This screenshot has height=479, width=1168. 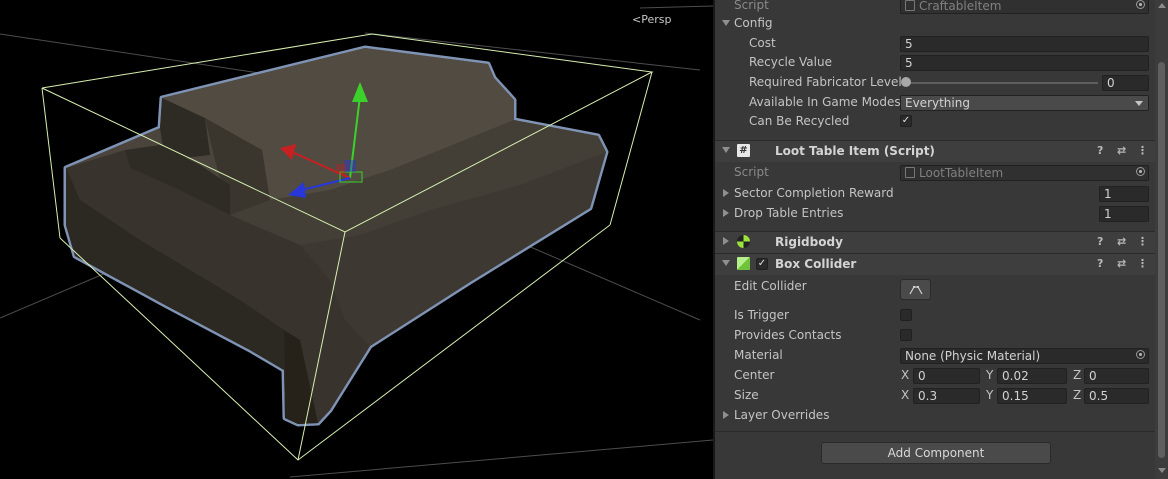 What do you see at coordinates (743, 150) in the screenshot?
I see `script-component-icon: #` at bounding box center [743, 150].